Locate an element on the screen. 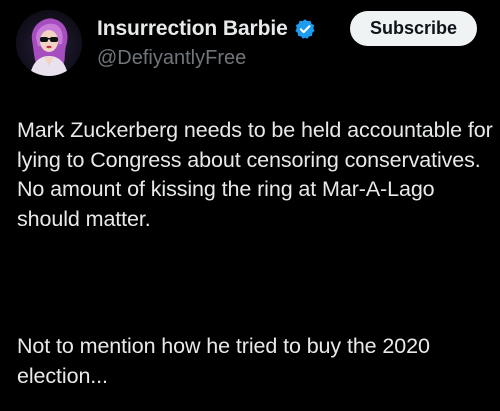  avatar is located at coordinates (49, 43).